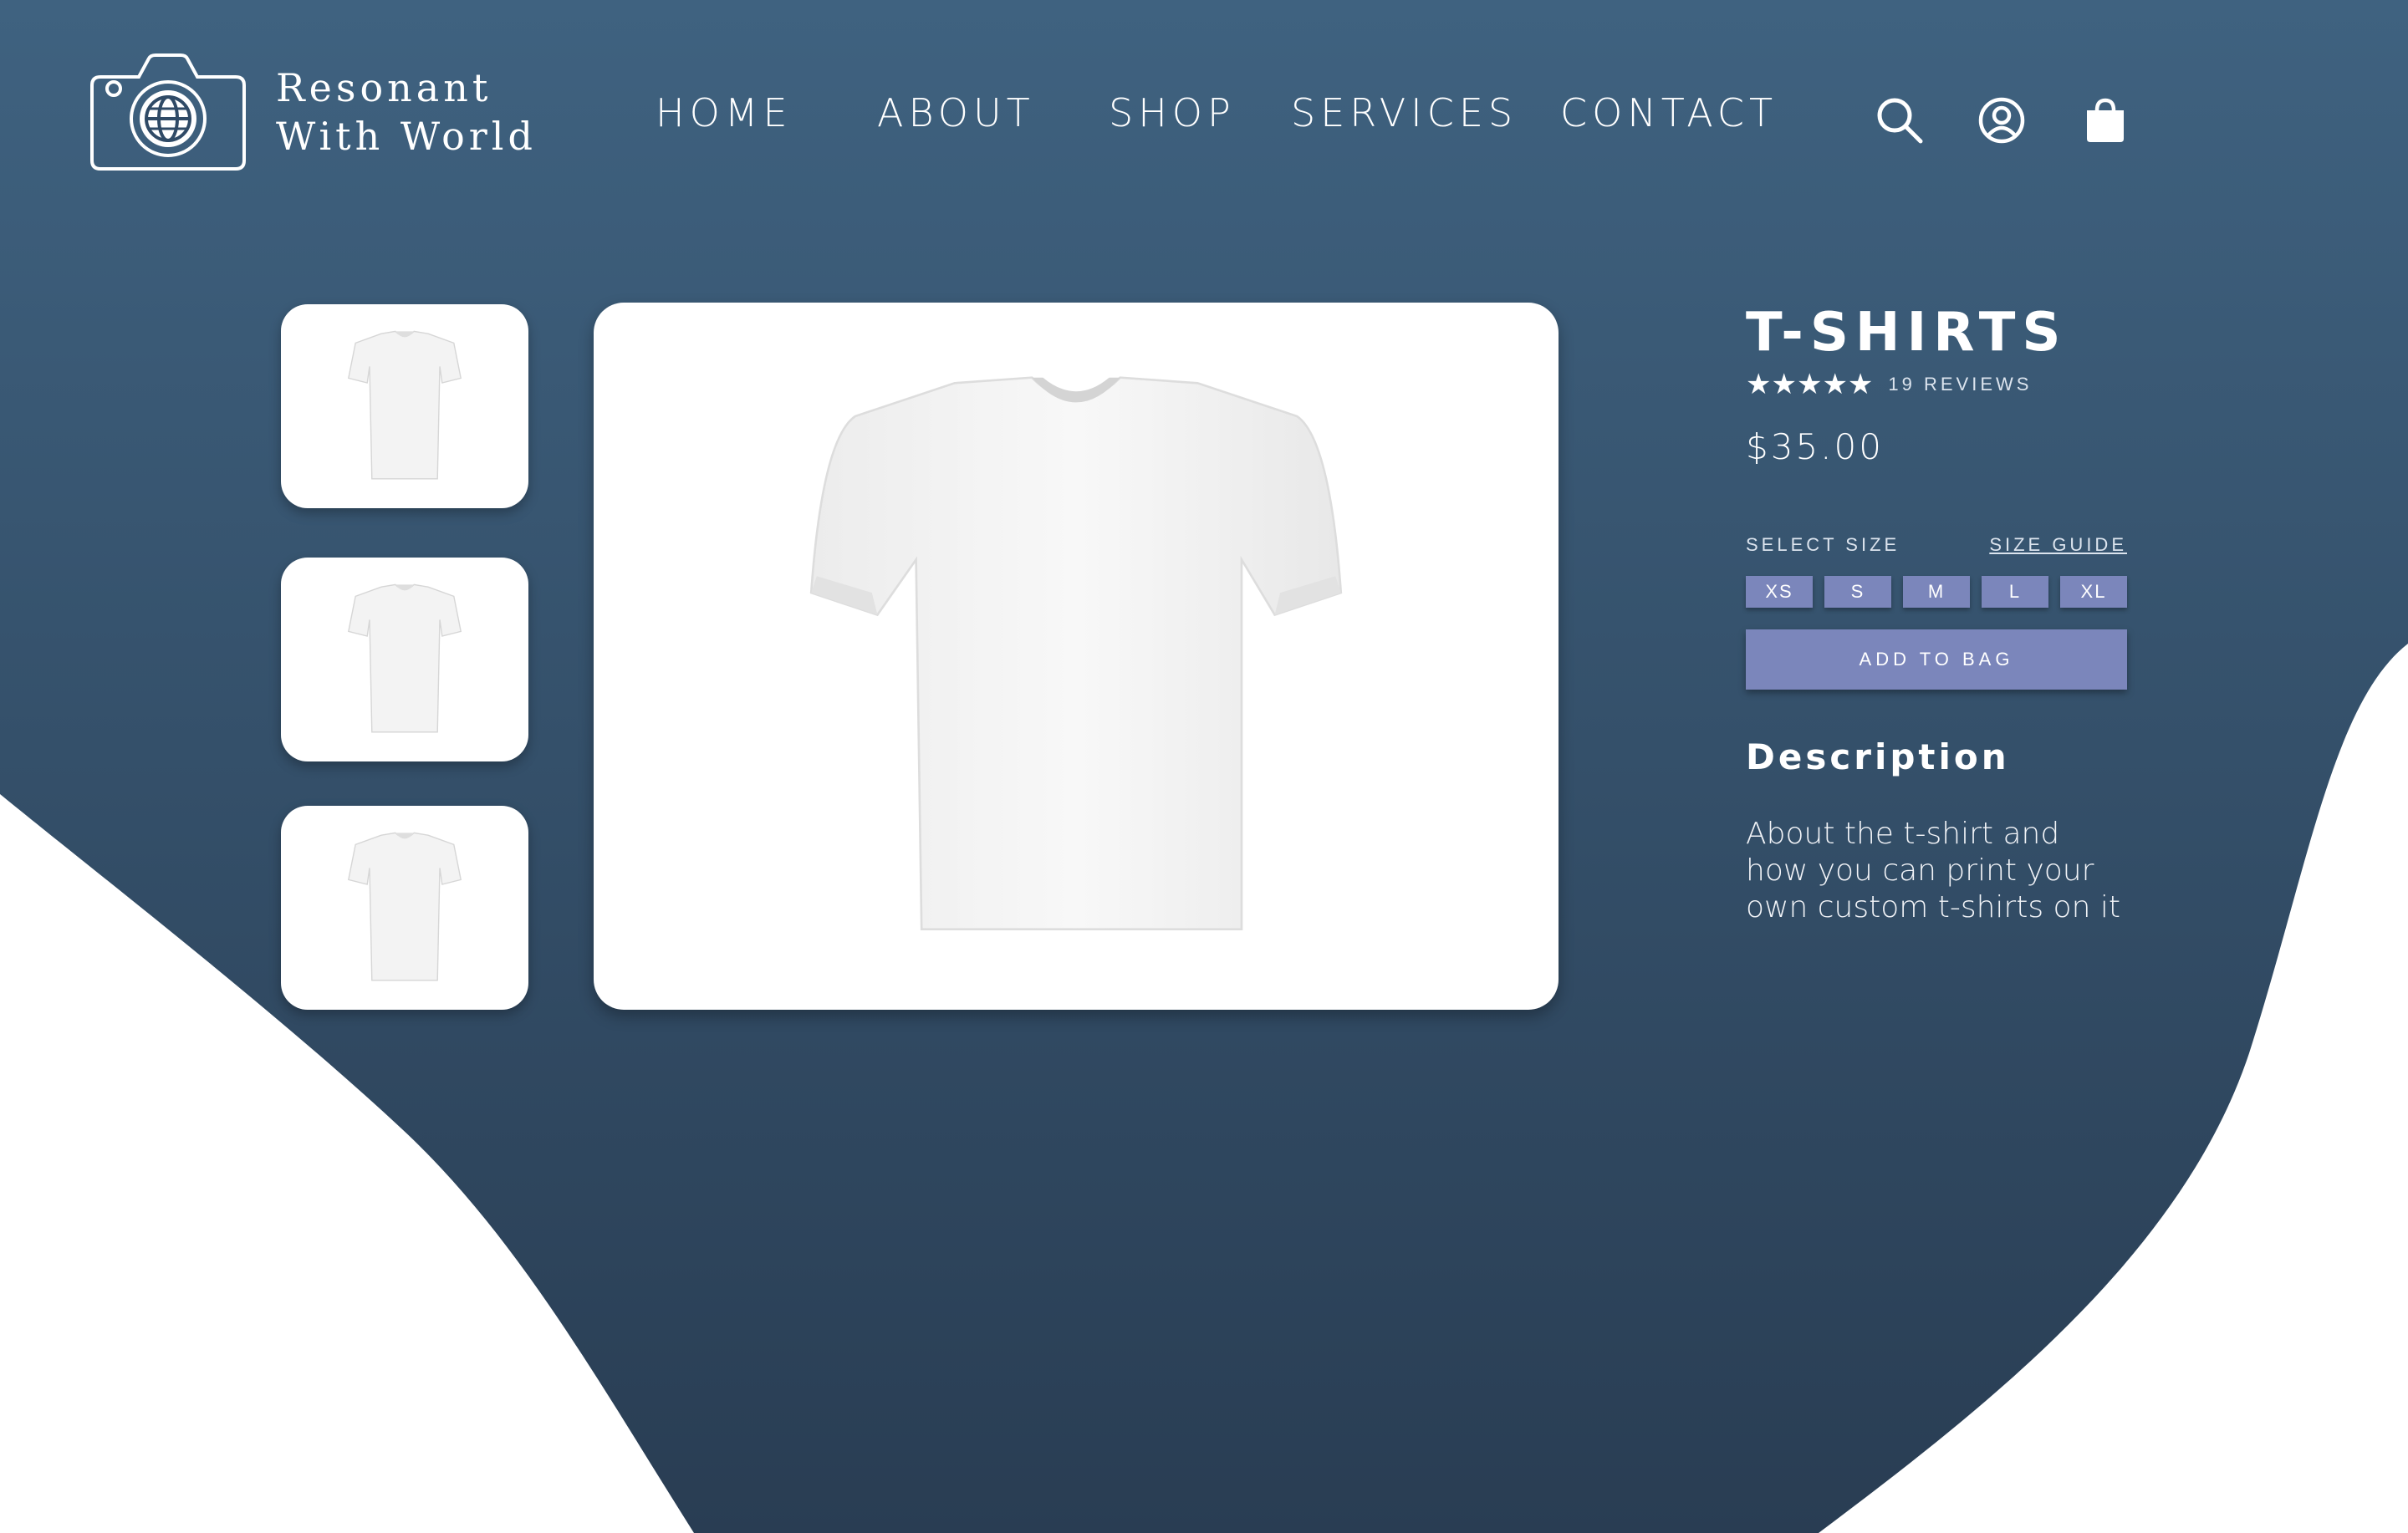 This screenshot has width=2408, height=1533. Describe the element at coordinates (2058, 545) in the screenshot. I see `size-guide-link: SIZE GUIDE` at that location.